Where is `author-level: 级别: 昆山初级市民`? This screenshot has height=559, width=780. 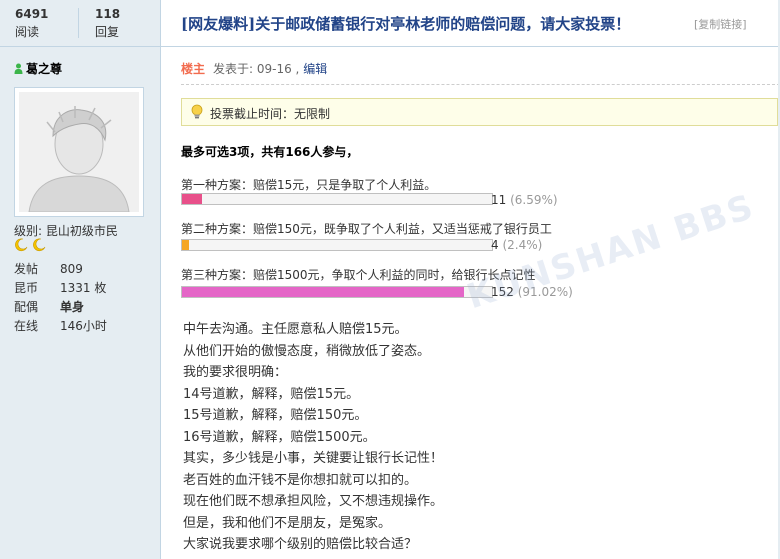
author-level: 级别: 昆山初级市民 is located at coordinates (66, 231).